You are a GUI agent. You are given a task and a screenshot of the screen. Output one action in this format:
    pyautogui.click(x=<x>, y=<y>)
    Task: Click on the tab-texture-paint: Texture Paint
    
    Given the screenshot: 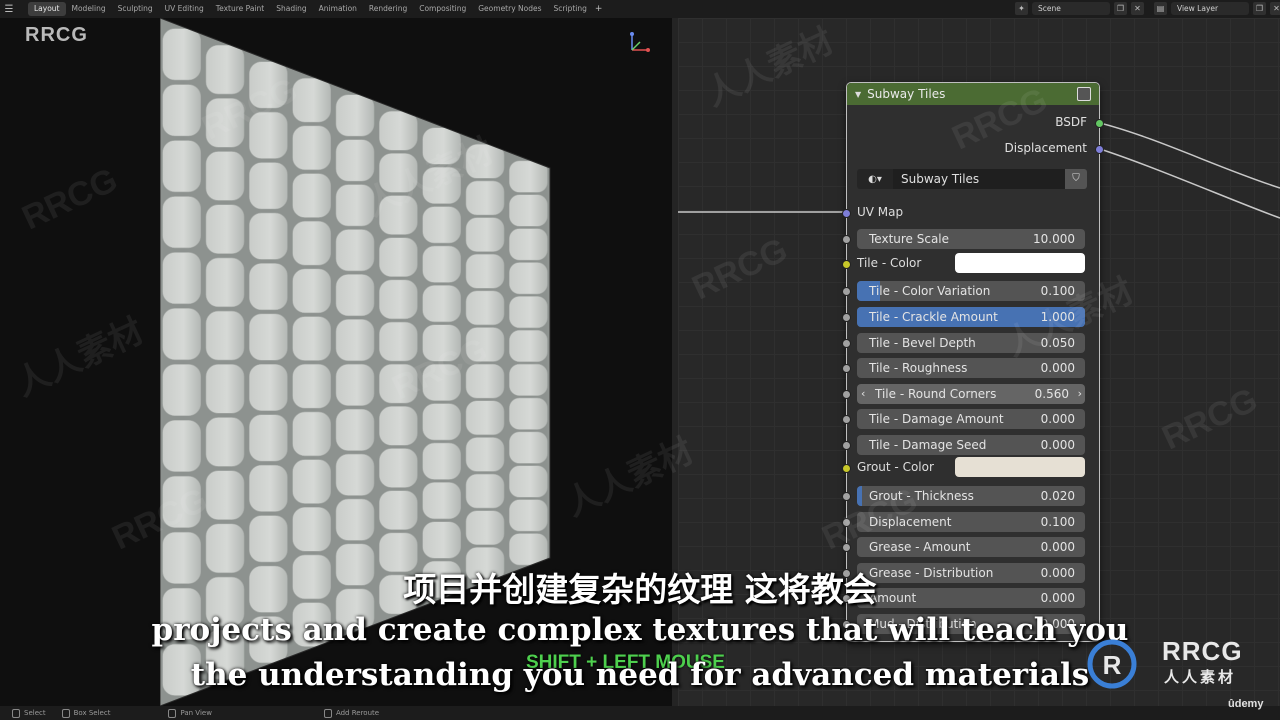 What is the action you would take?
    pyautogui.click(x=240, y=9)
    